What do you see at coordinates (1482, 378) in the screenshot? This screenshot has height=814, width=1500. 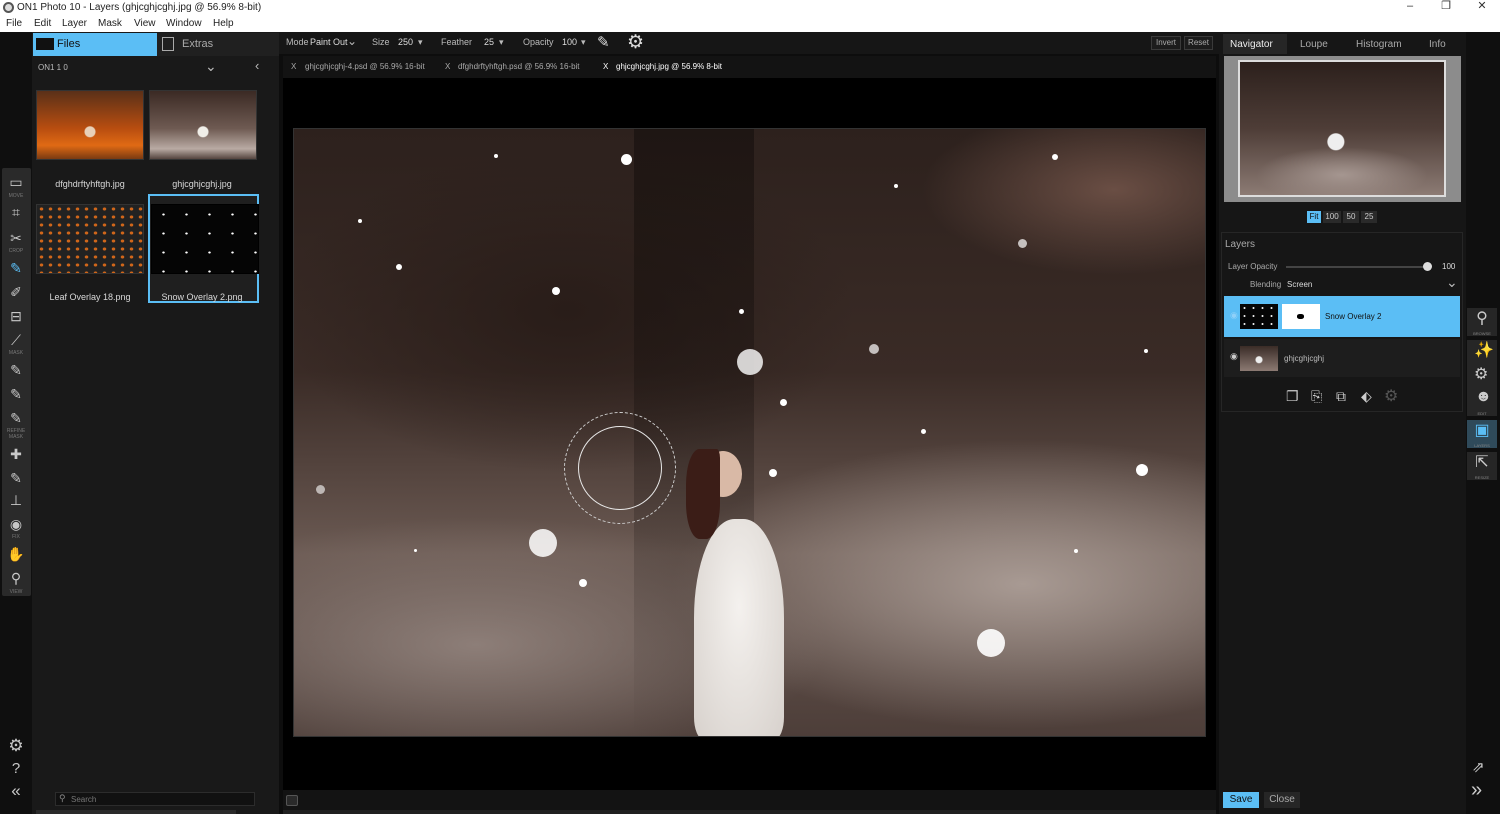 I see `effects-module: ✨ ⚙ ☻ EDIT` at bounding box center [1482, 378].